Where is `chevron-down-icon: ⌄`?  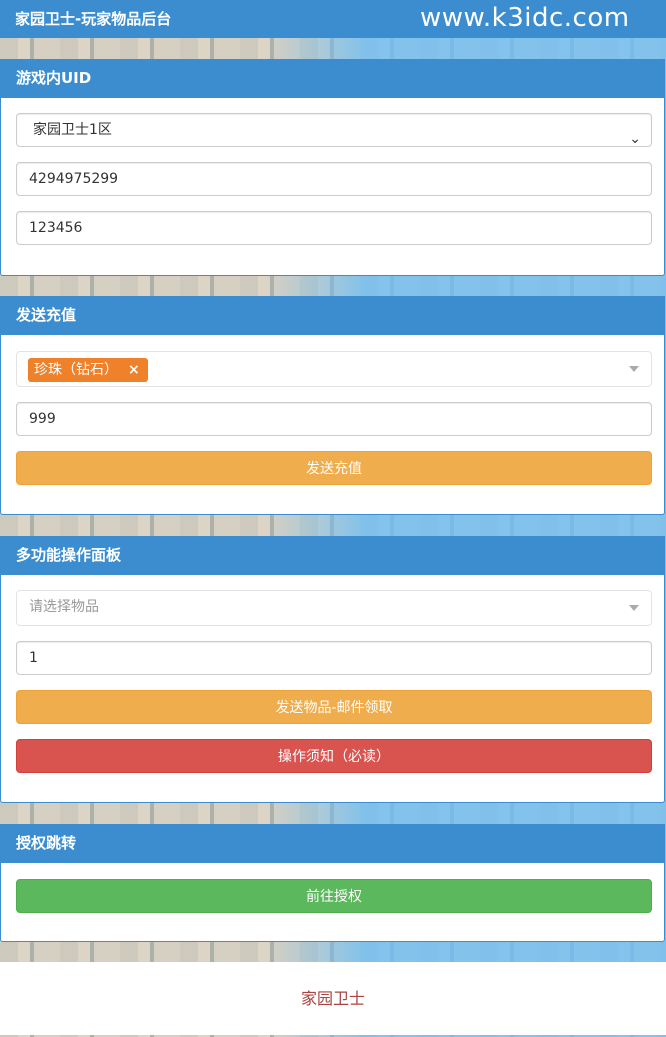
chevron-down-icon: ⌄ is located at coordinates (635, 139).